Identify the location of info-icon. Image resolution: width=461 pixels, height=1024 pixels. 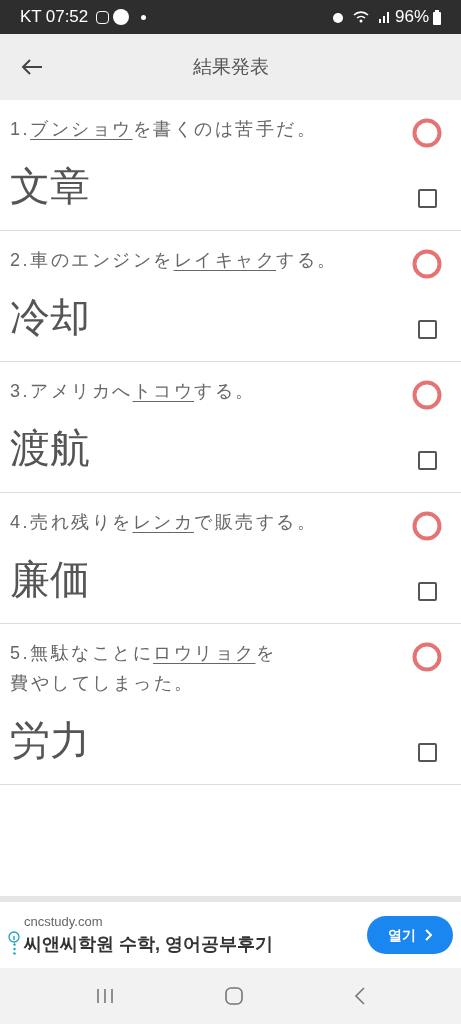
(14, 937).